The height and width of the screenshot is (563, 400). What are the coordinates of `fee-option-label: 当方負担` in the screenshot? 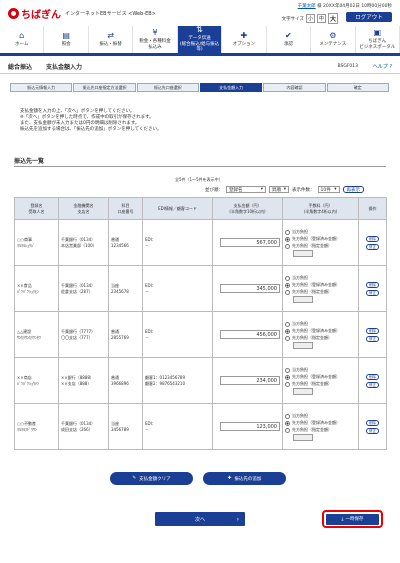 It's located at (300, 369).